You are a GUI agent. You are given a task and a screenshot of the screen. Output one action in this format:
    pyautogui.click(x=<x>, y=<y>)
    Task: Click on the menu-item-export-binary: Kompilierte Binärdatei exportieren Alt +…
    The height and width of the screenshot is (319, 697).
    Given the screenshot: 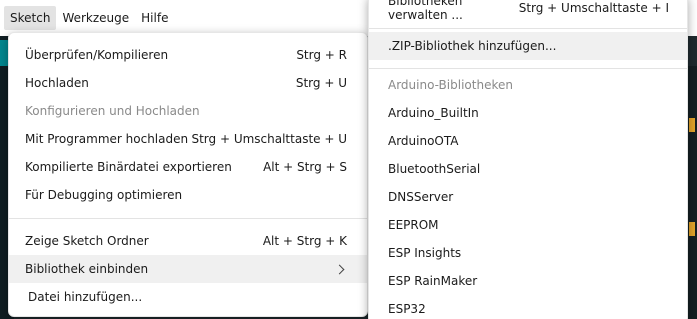 What is the action you would take?
    pyautogui.click(x=188, y=167)
    